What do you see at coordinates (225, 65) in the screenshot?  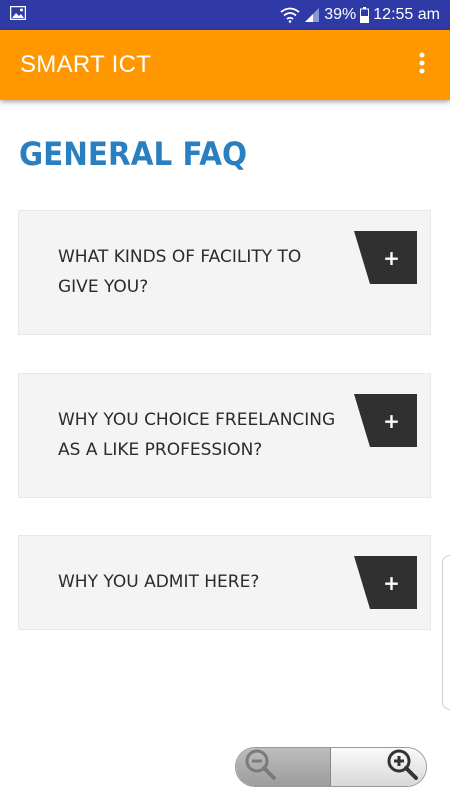 I see `app-bar: SMART ICT` at bounding box center [225, 65].